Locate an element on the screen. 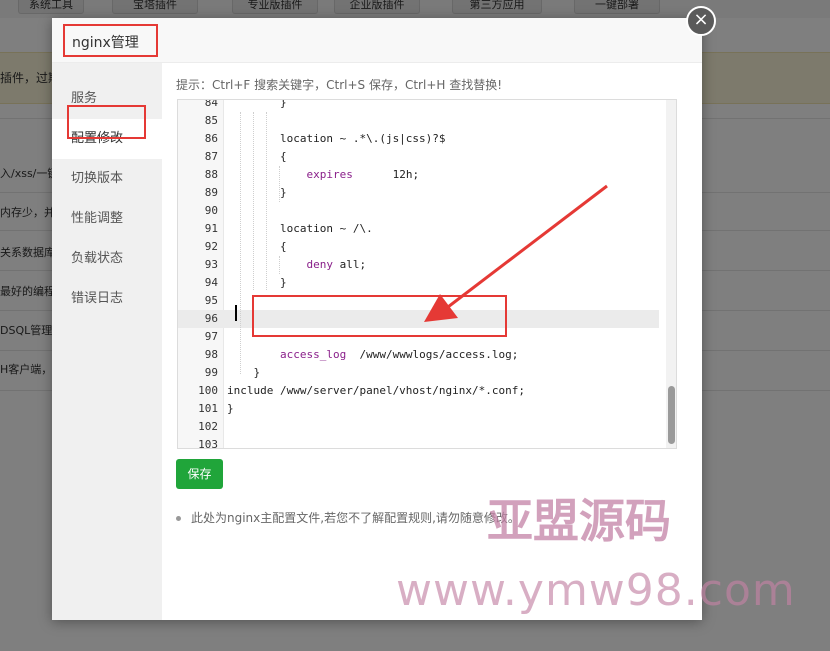 Image resolution: width=830 pixels, height=651 pixels. code-line: 85 is located at coordinates (418, 121).